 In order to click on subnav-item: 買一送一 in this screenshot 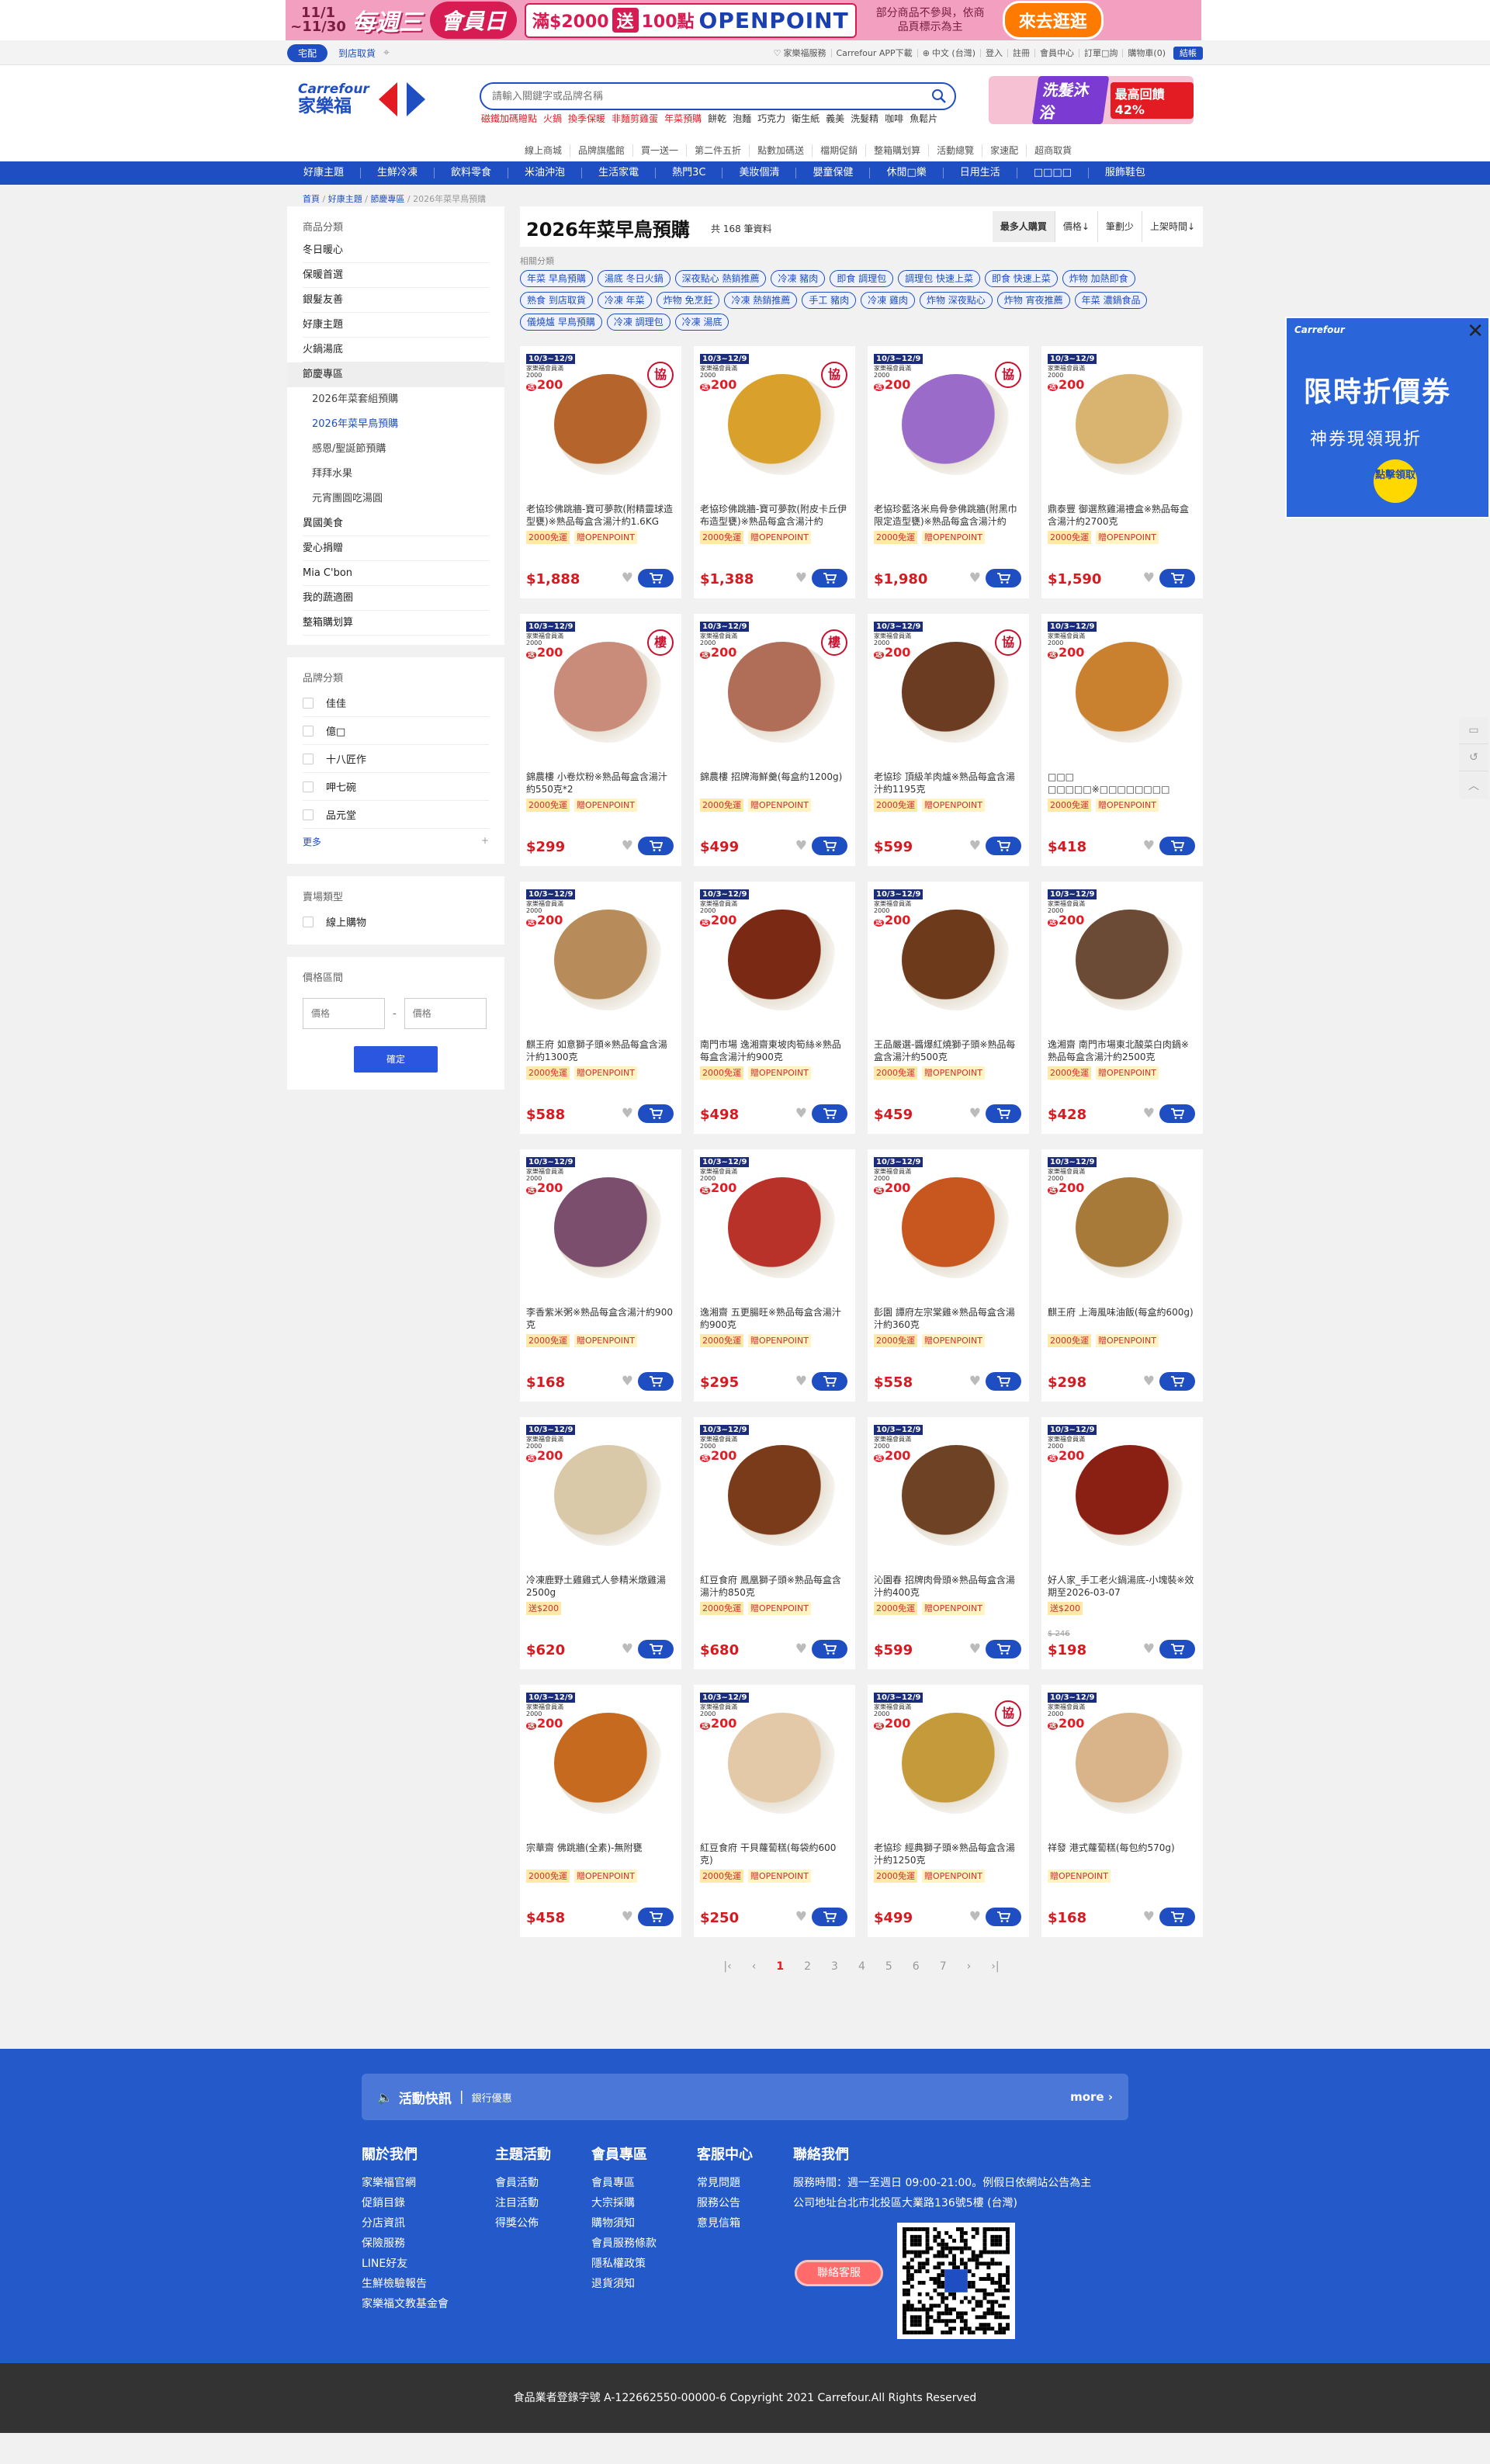, I will do `click(659, 150)`.